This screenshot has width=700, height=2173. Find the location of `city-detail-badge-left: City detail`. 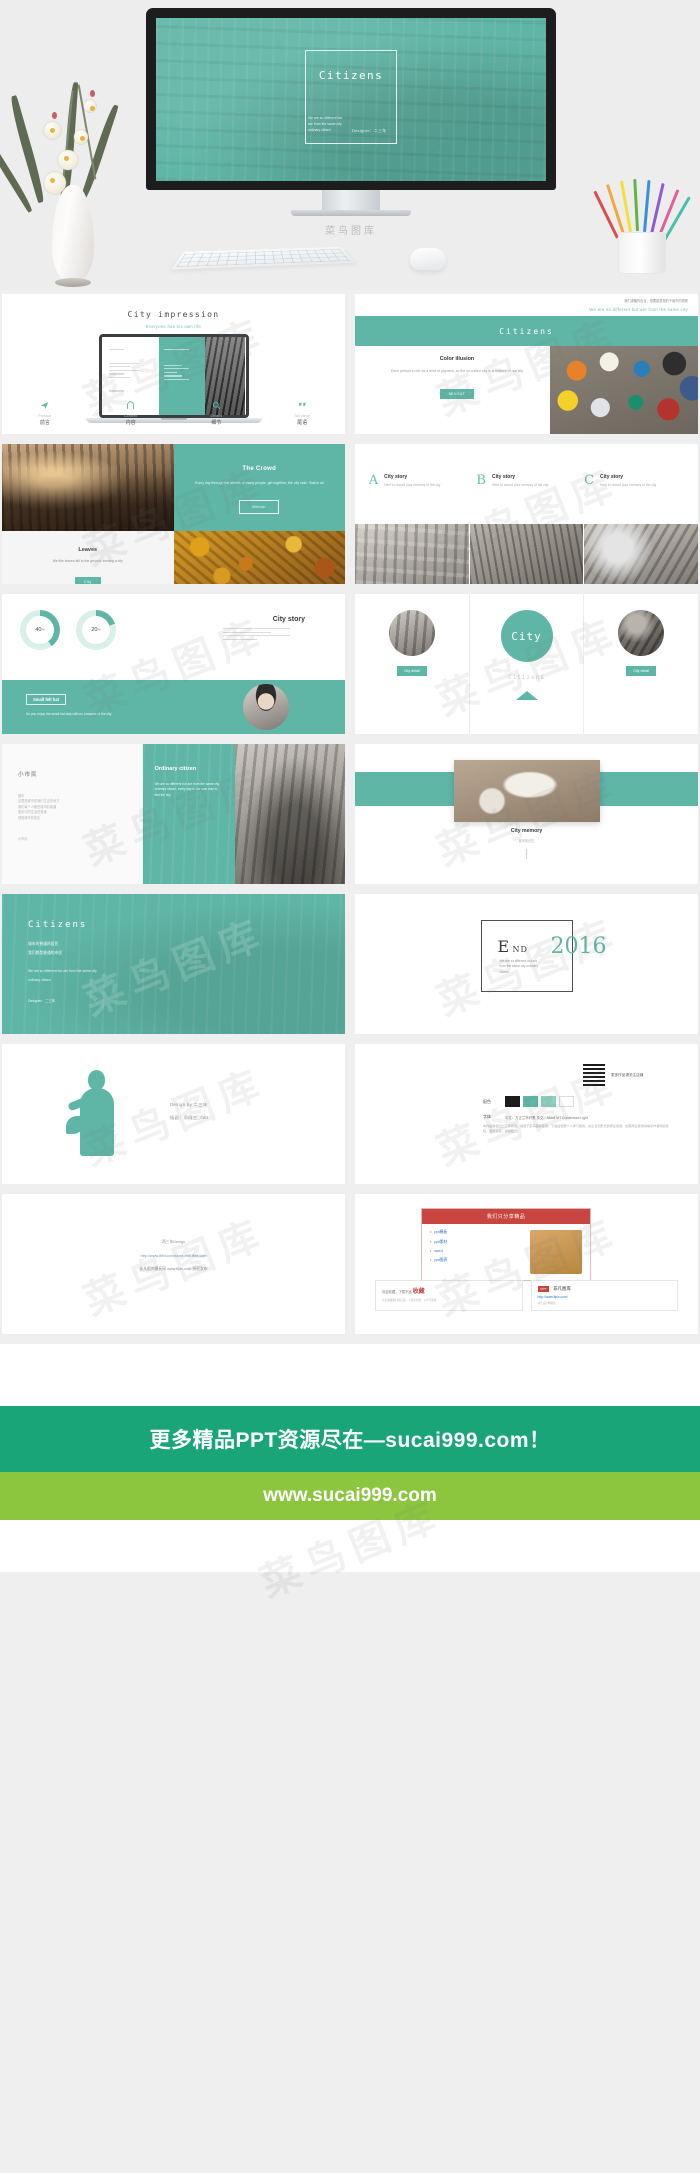

city-detail-badge-left: City detail is located at coordinates (411, 671).